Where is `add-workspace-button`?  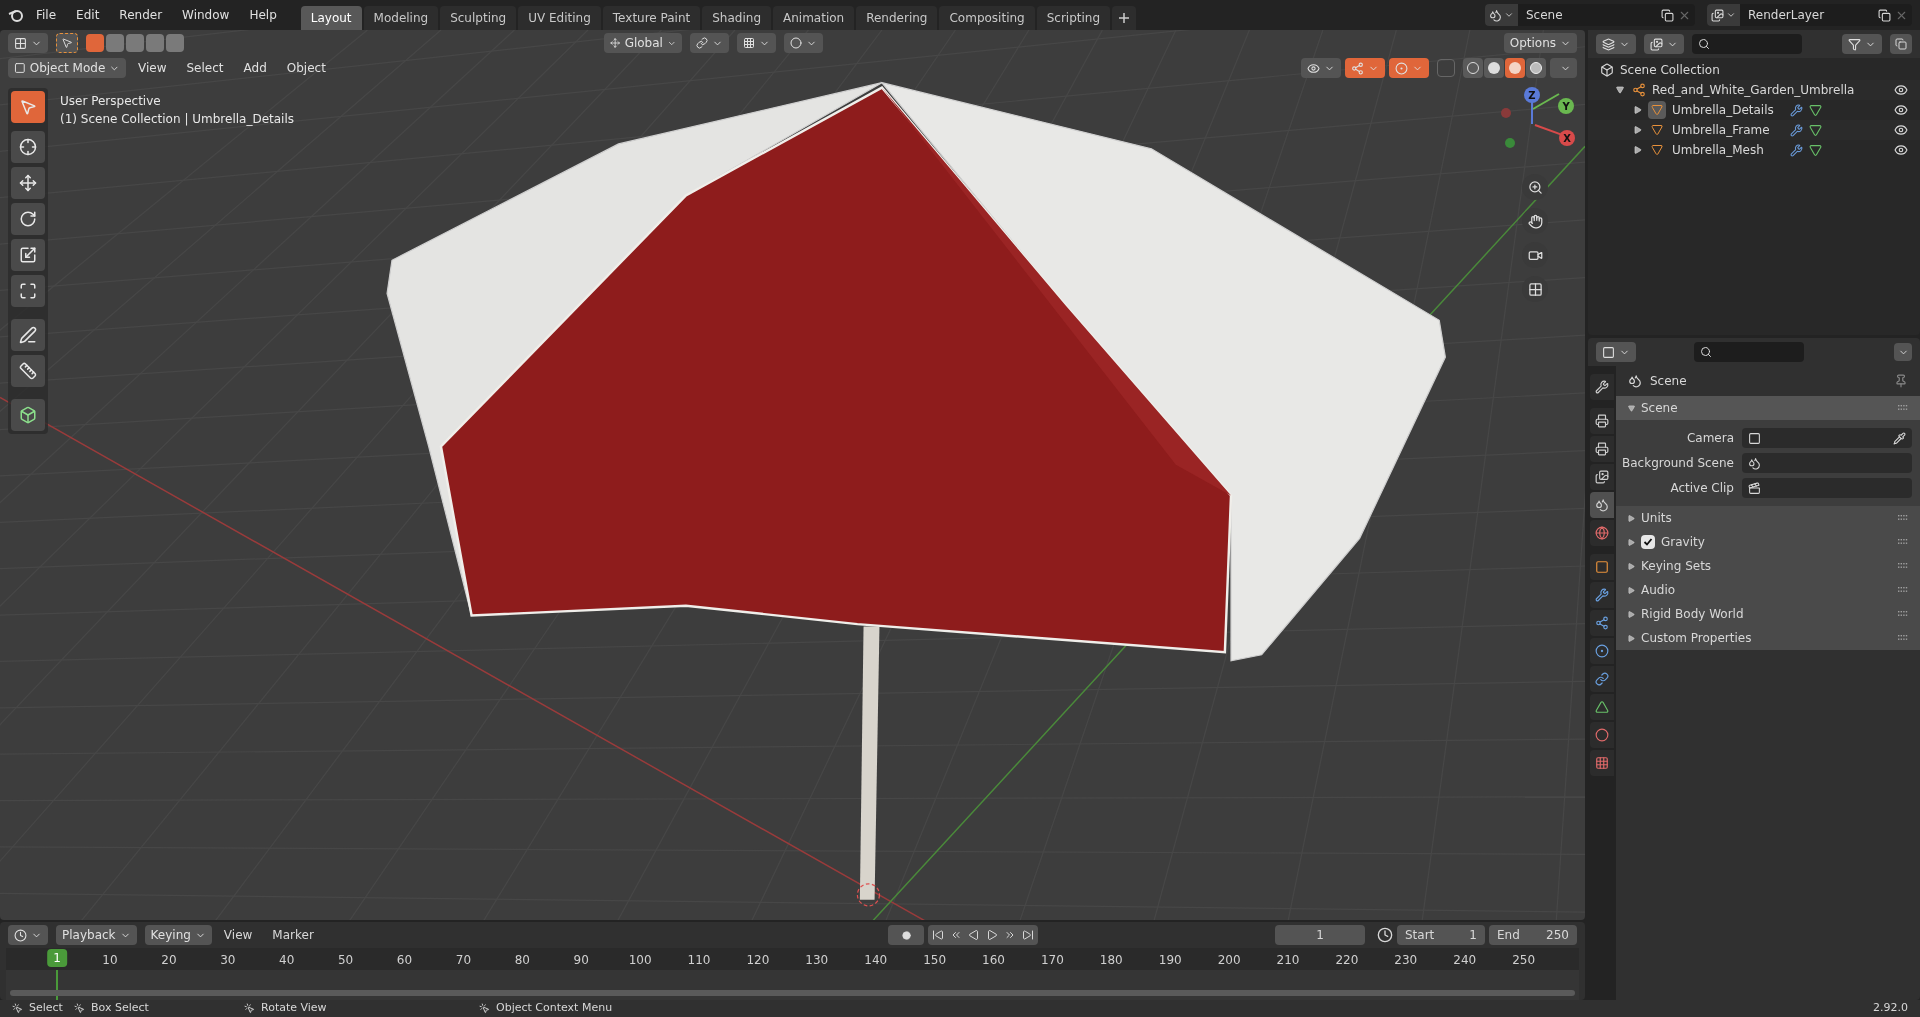
add-workspace-button is located at coordinates (1124, 17).